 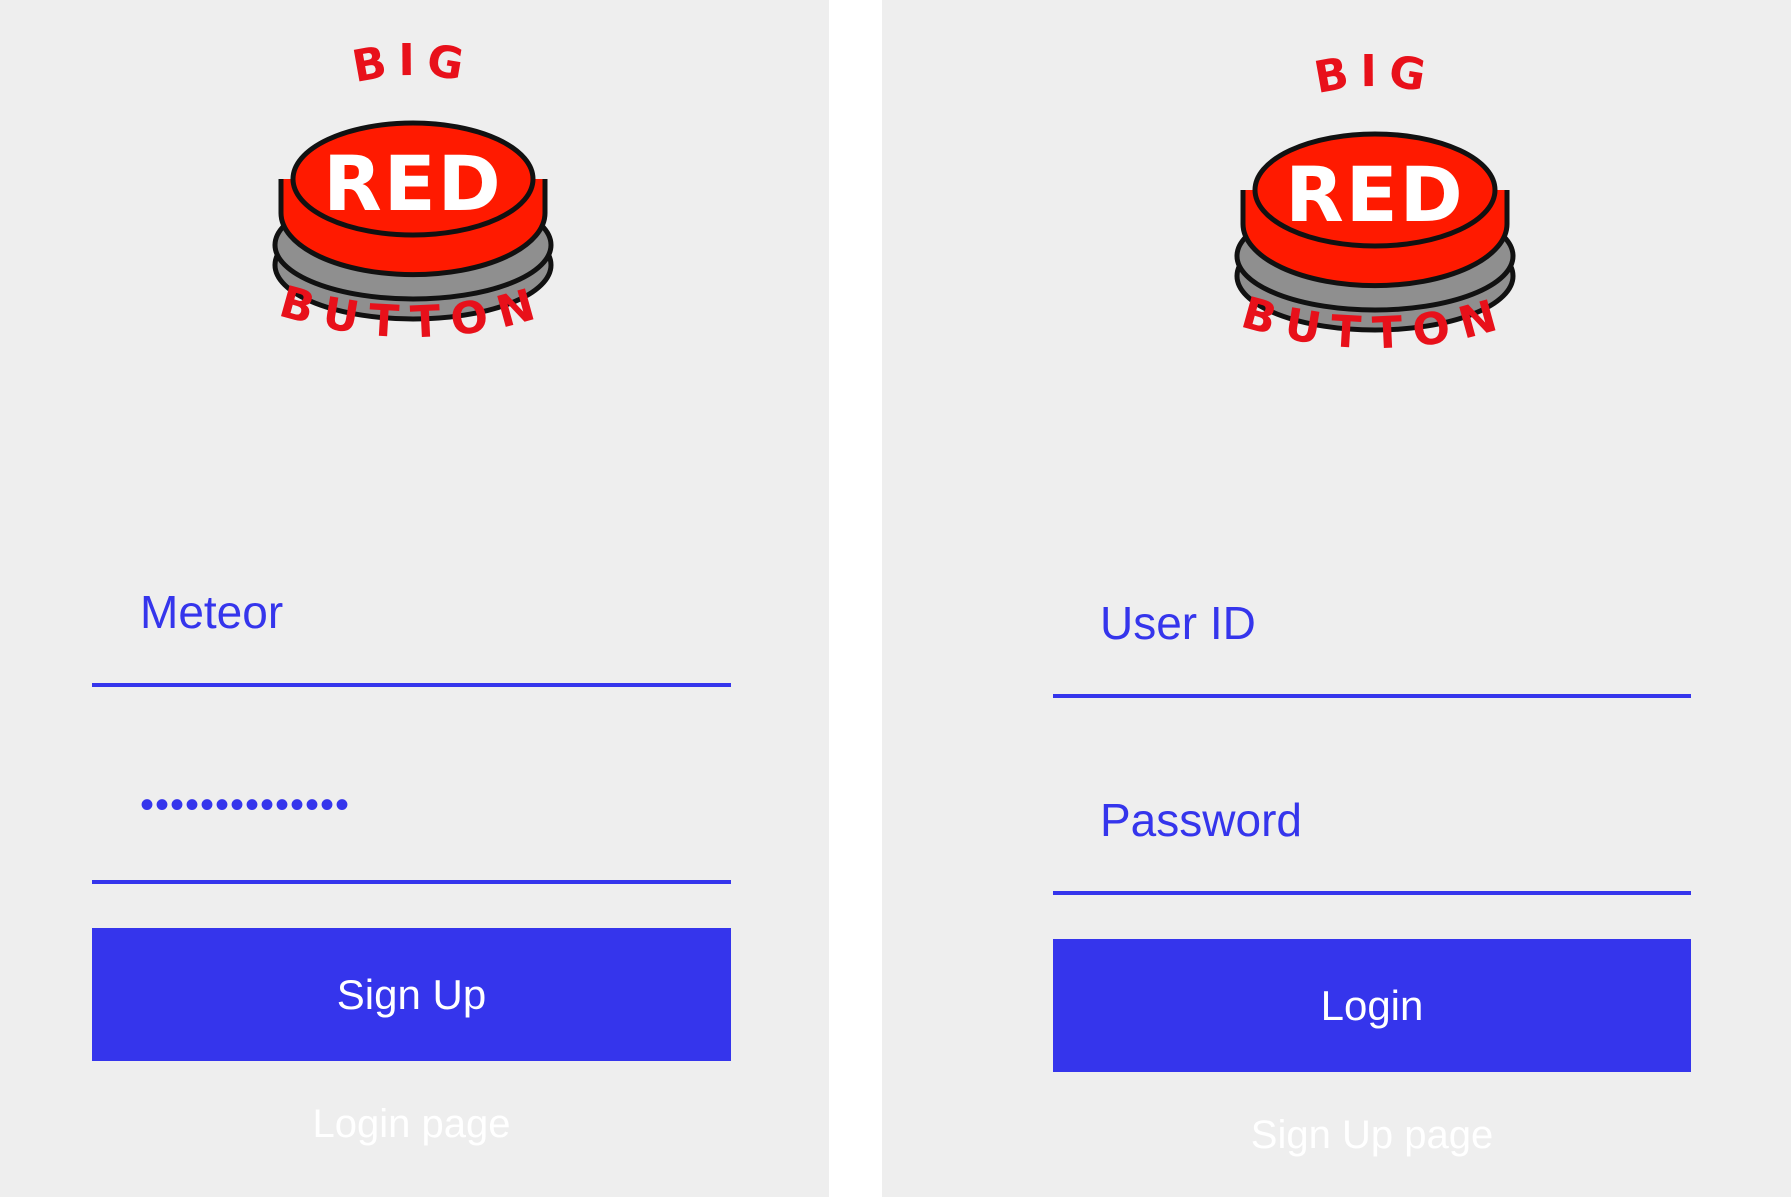 I want to click on password-field: Password, so click(x=1201, y=820).